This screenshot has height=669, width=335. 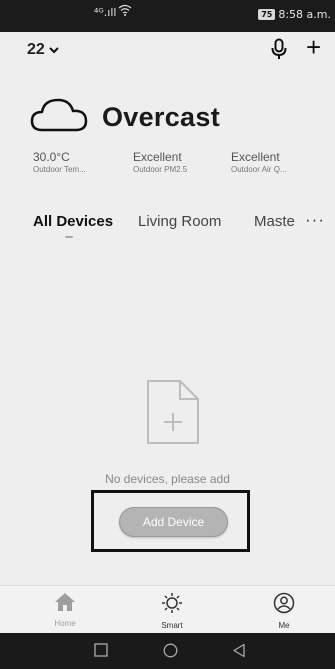 What do you see at coordinates (284, 603) in the screenshot?
I see `profile-icon` at bounding box center [284, 603].